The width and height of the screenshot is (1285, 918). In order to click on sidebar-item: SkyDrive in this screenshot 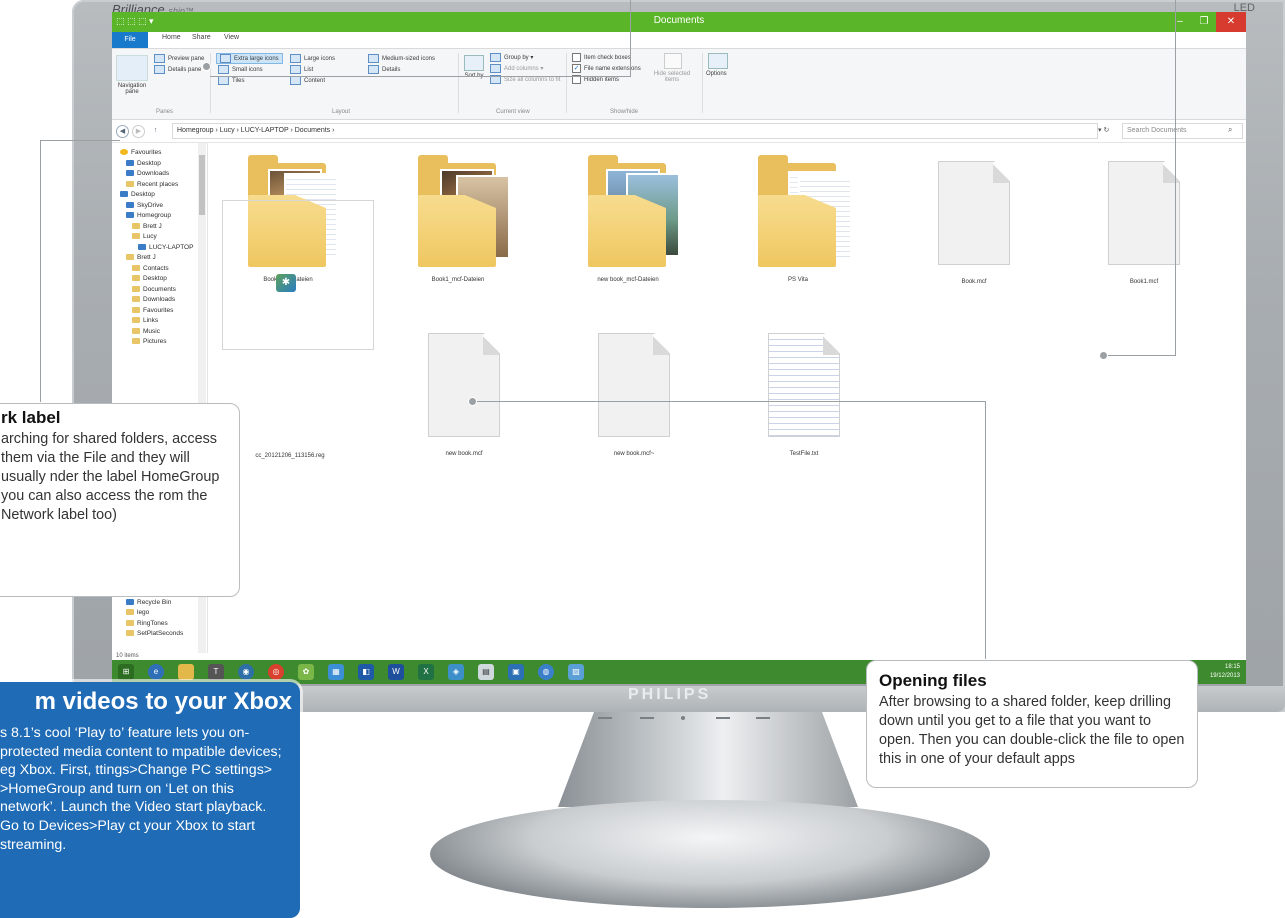, I will do `click(144, 205)`.